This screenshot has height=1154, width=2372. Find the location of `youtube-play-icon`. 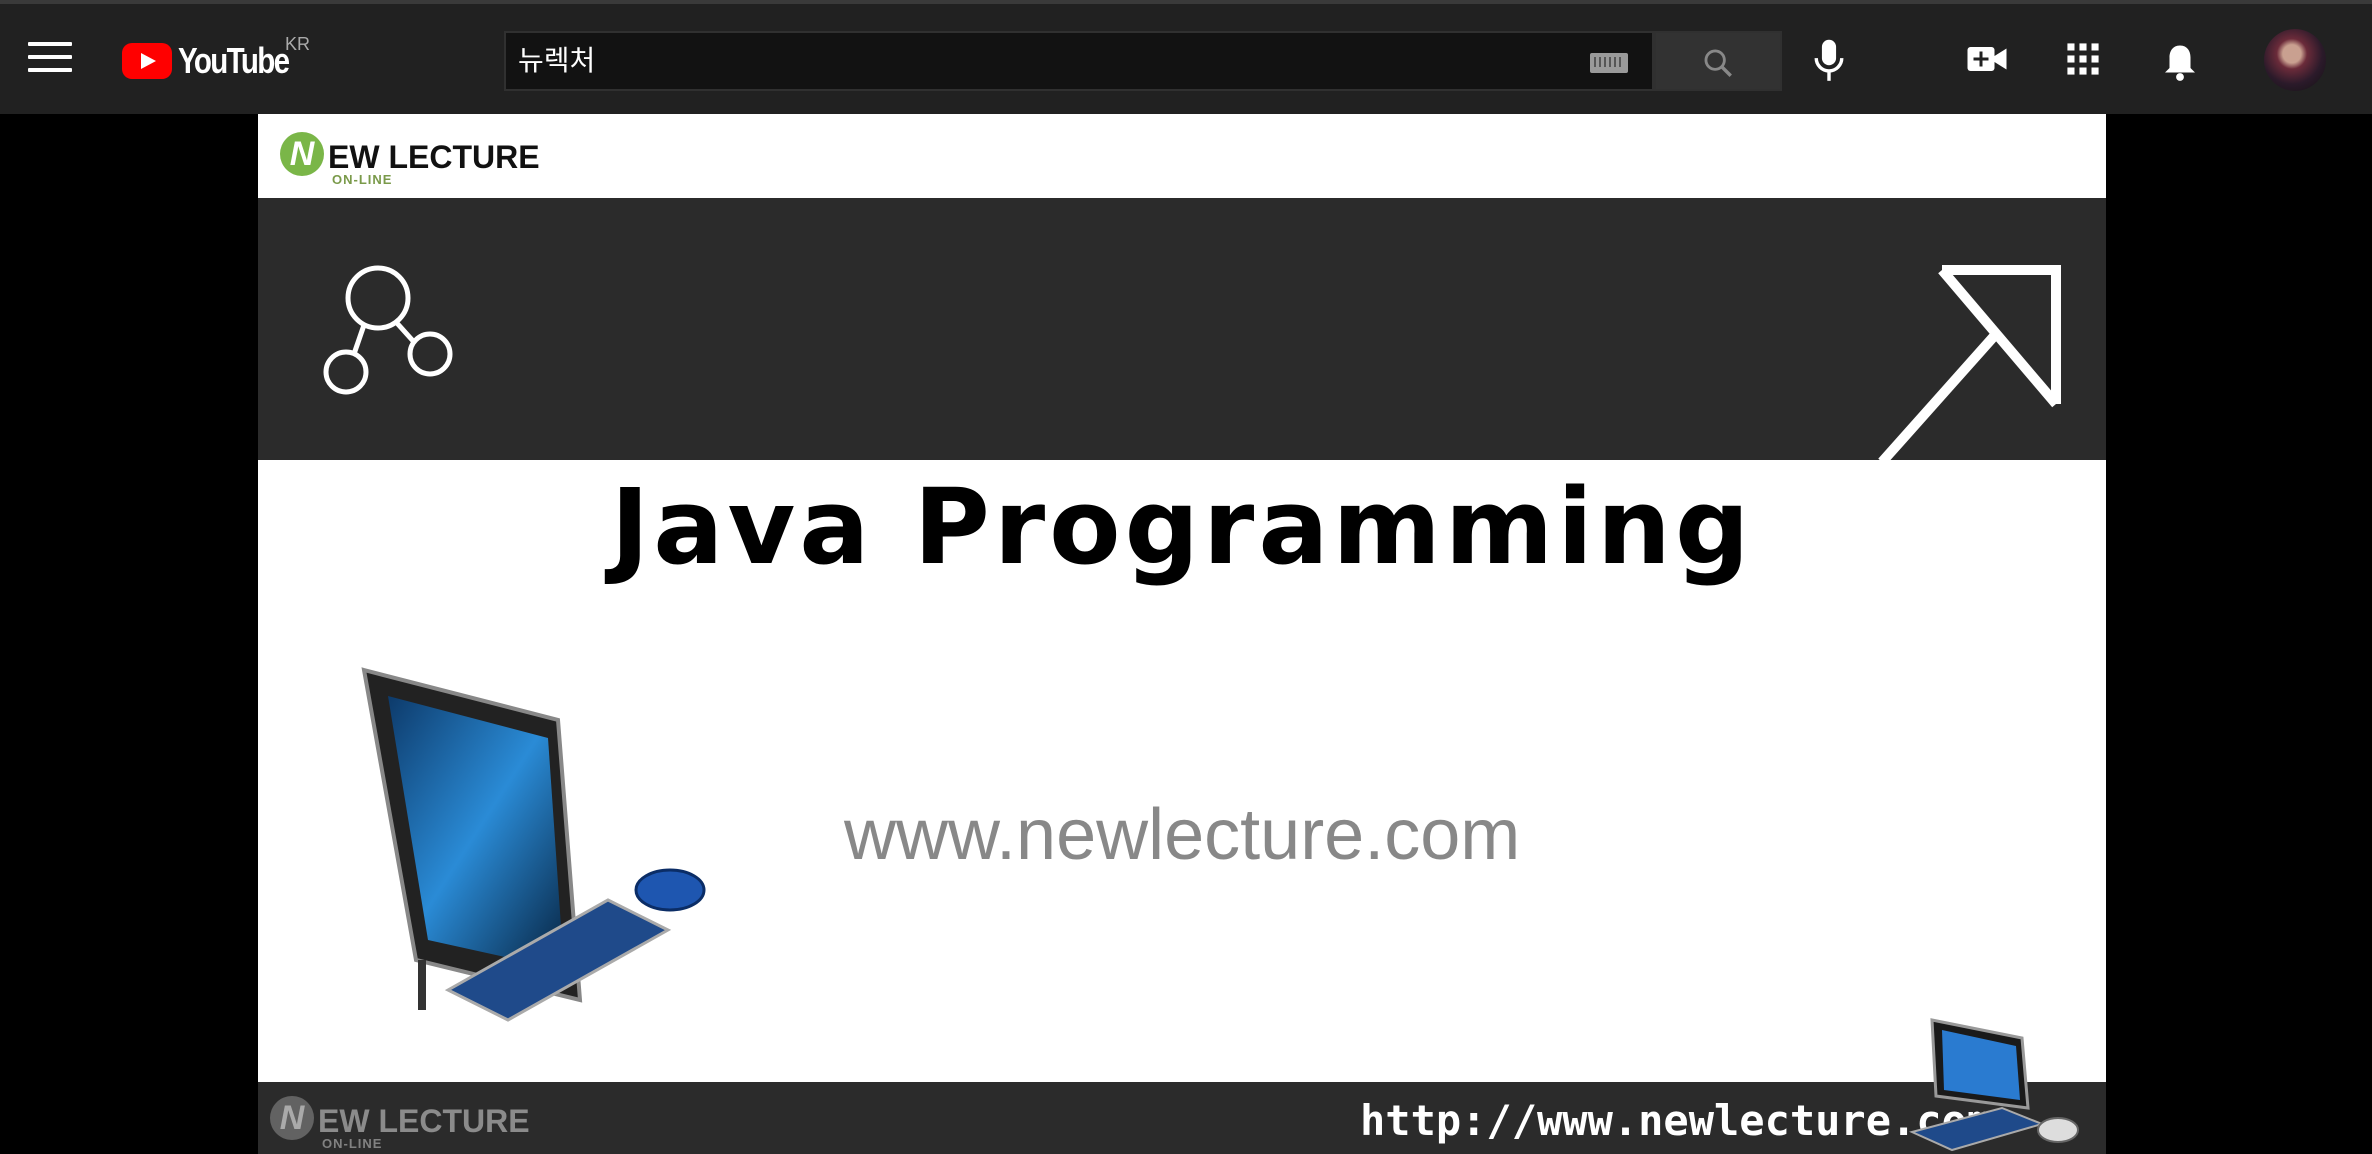

youtube-play-icon is located at coordinates (147, 61).